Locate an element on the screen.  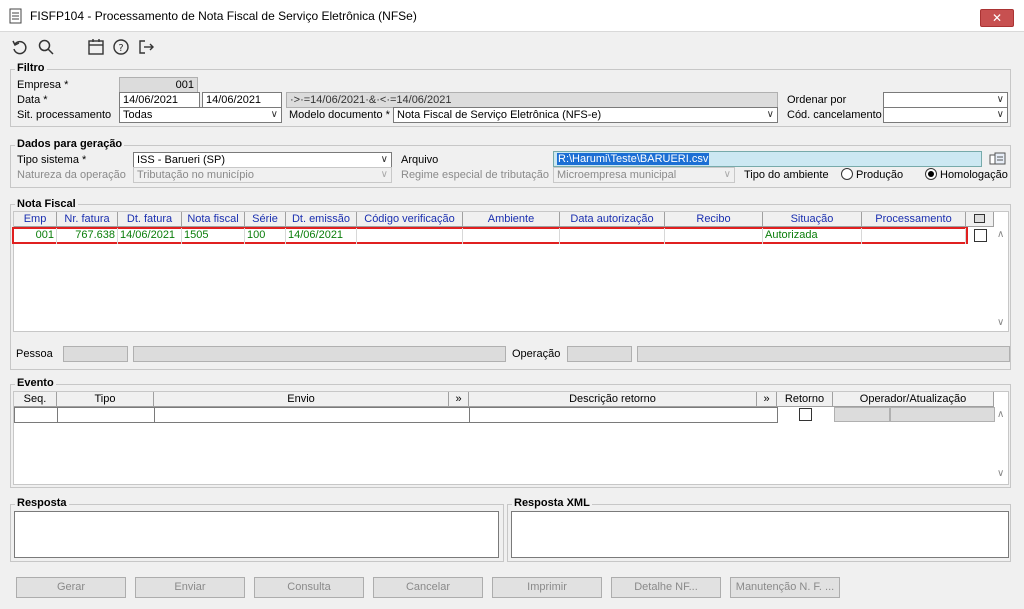
col-dt-emissao: Dt. emissão is located at coordinates (321, 219).